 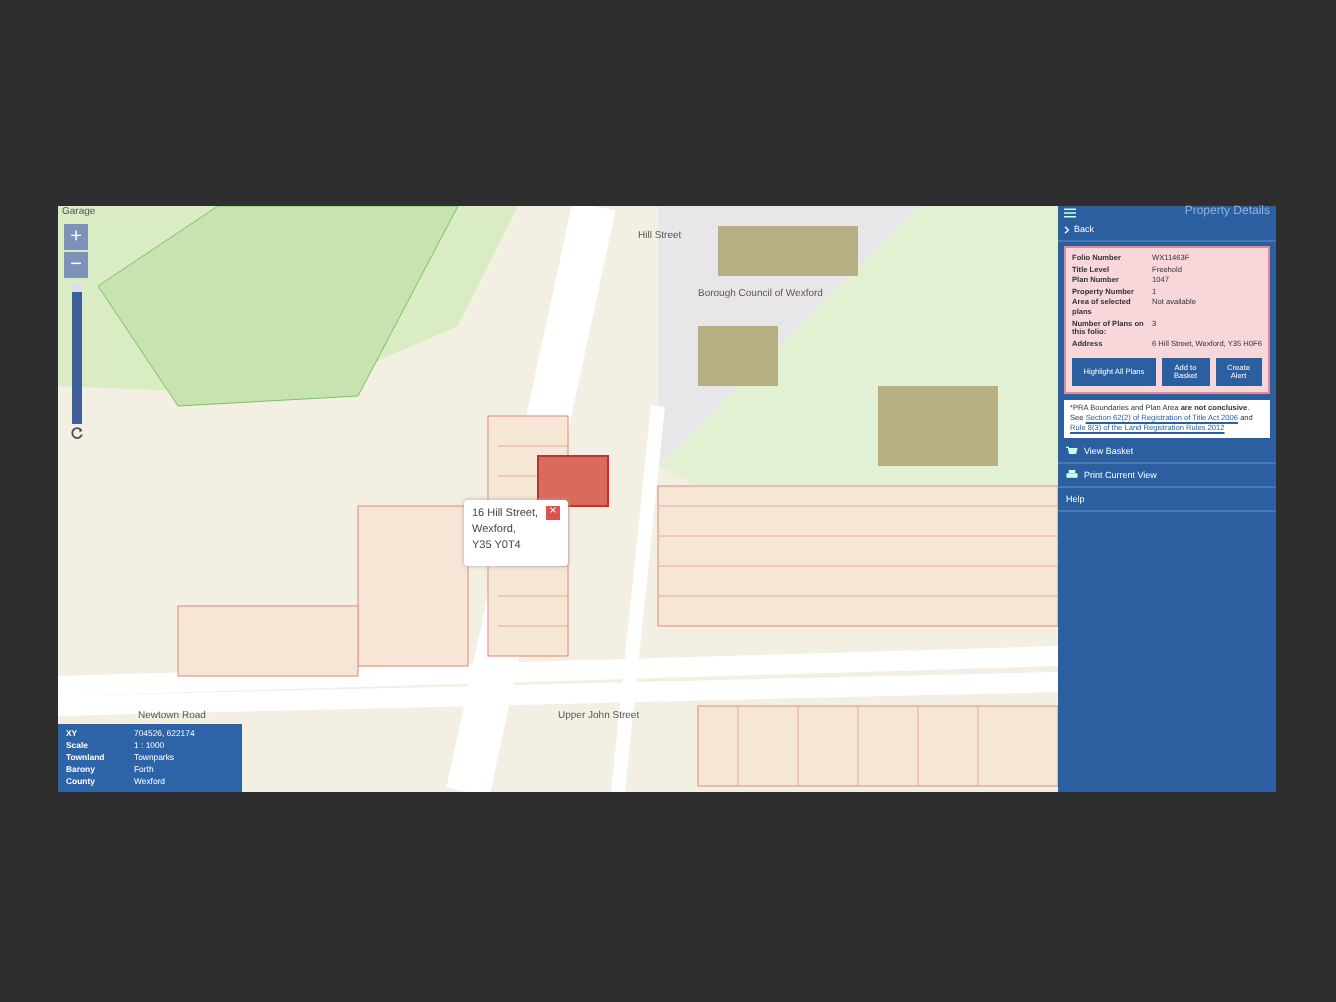 What do you see at coordinates (1070, 212) in the screenshot?
I see `menu-icon` at bounding box center [1070, 212].